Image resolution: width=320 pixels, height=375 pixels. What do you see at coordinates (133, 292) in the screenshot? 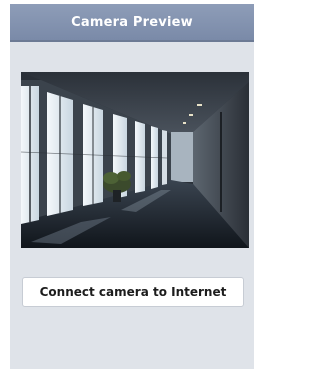
I see `connect-camera-button: Connect camera to Internet` at bounding box center [133, 292].